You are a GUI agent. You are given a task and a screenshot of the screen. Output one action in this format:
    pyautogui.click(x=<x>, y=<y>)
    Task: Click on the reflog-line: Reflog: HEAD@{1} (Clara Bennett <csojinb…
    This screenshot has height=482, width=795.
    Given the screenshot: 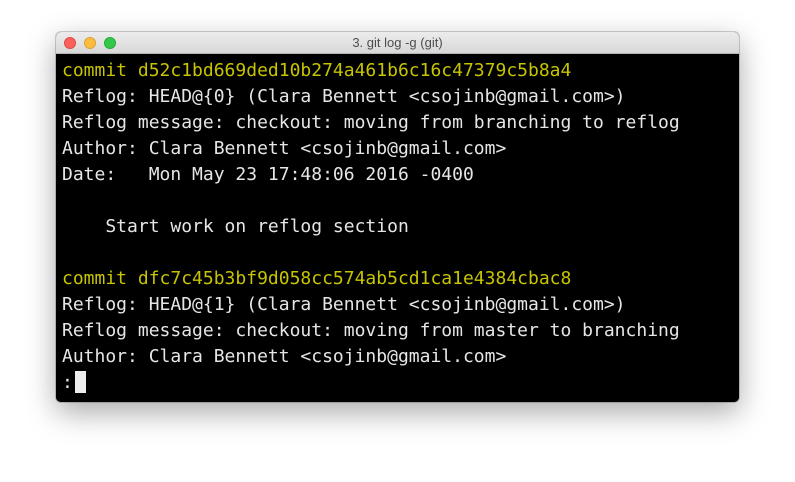 What is the action you would take?
    pyautogui.click(x=344, y=304)
    